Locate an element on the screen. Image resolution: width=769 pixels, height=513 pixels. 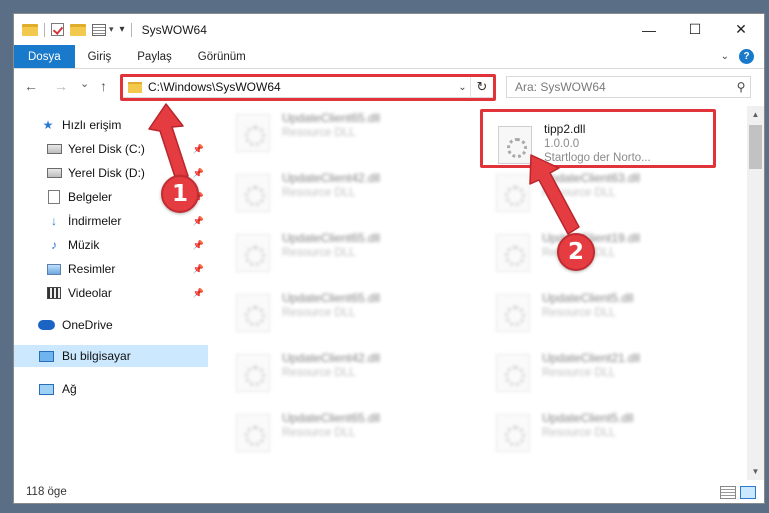
file-tile: UpdateClient63.dll Resource DLL is located at coordinates (599, 194).